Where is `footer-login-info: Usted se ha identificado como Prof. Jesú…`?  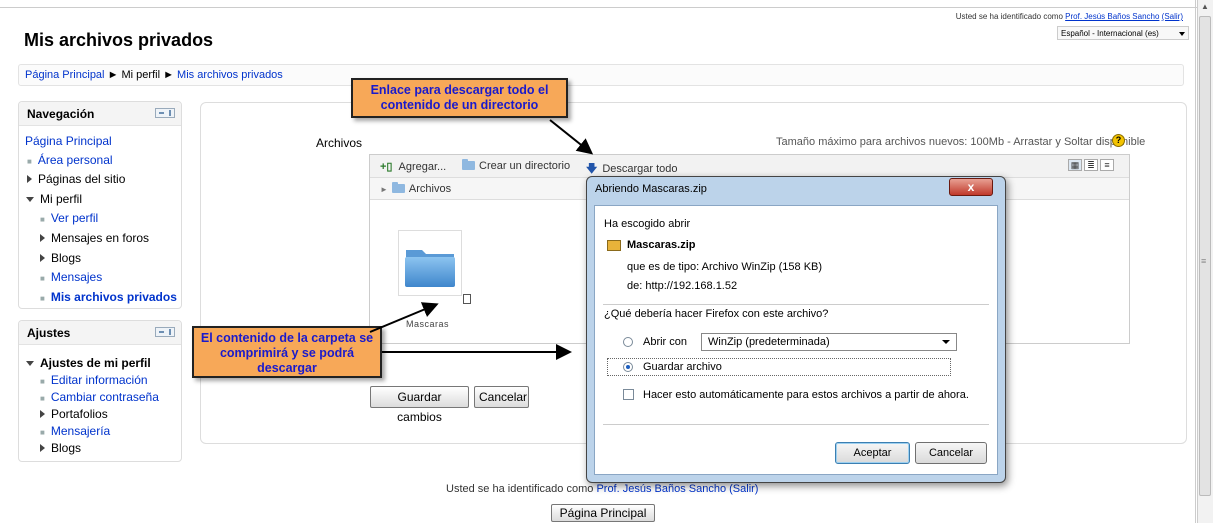 footer-login-info: Usted se ha identificado como Prof. Jesú… is located at coordinates (602, 489).